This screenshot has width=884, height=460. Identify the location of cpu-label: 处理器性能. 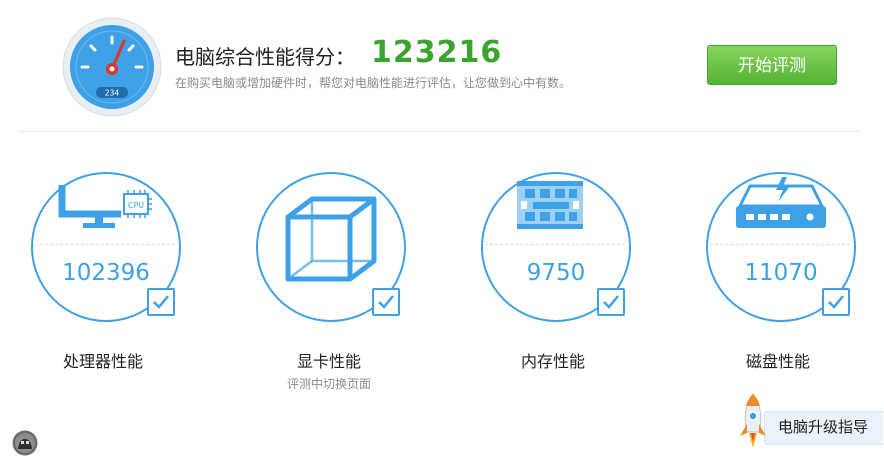
(102, 361).